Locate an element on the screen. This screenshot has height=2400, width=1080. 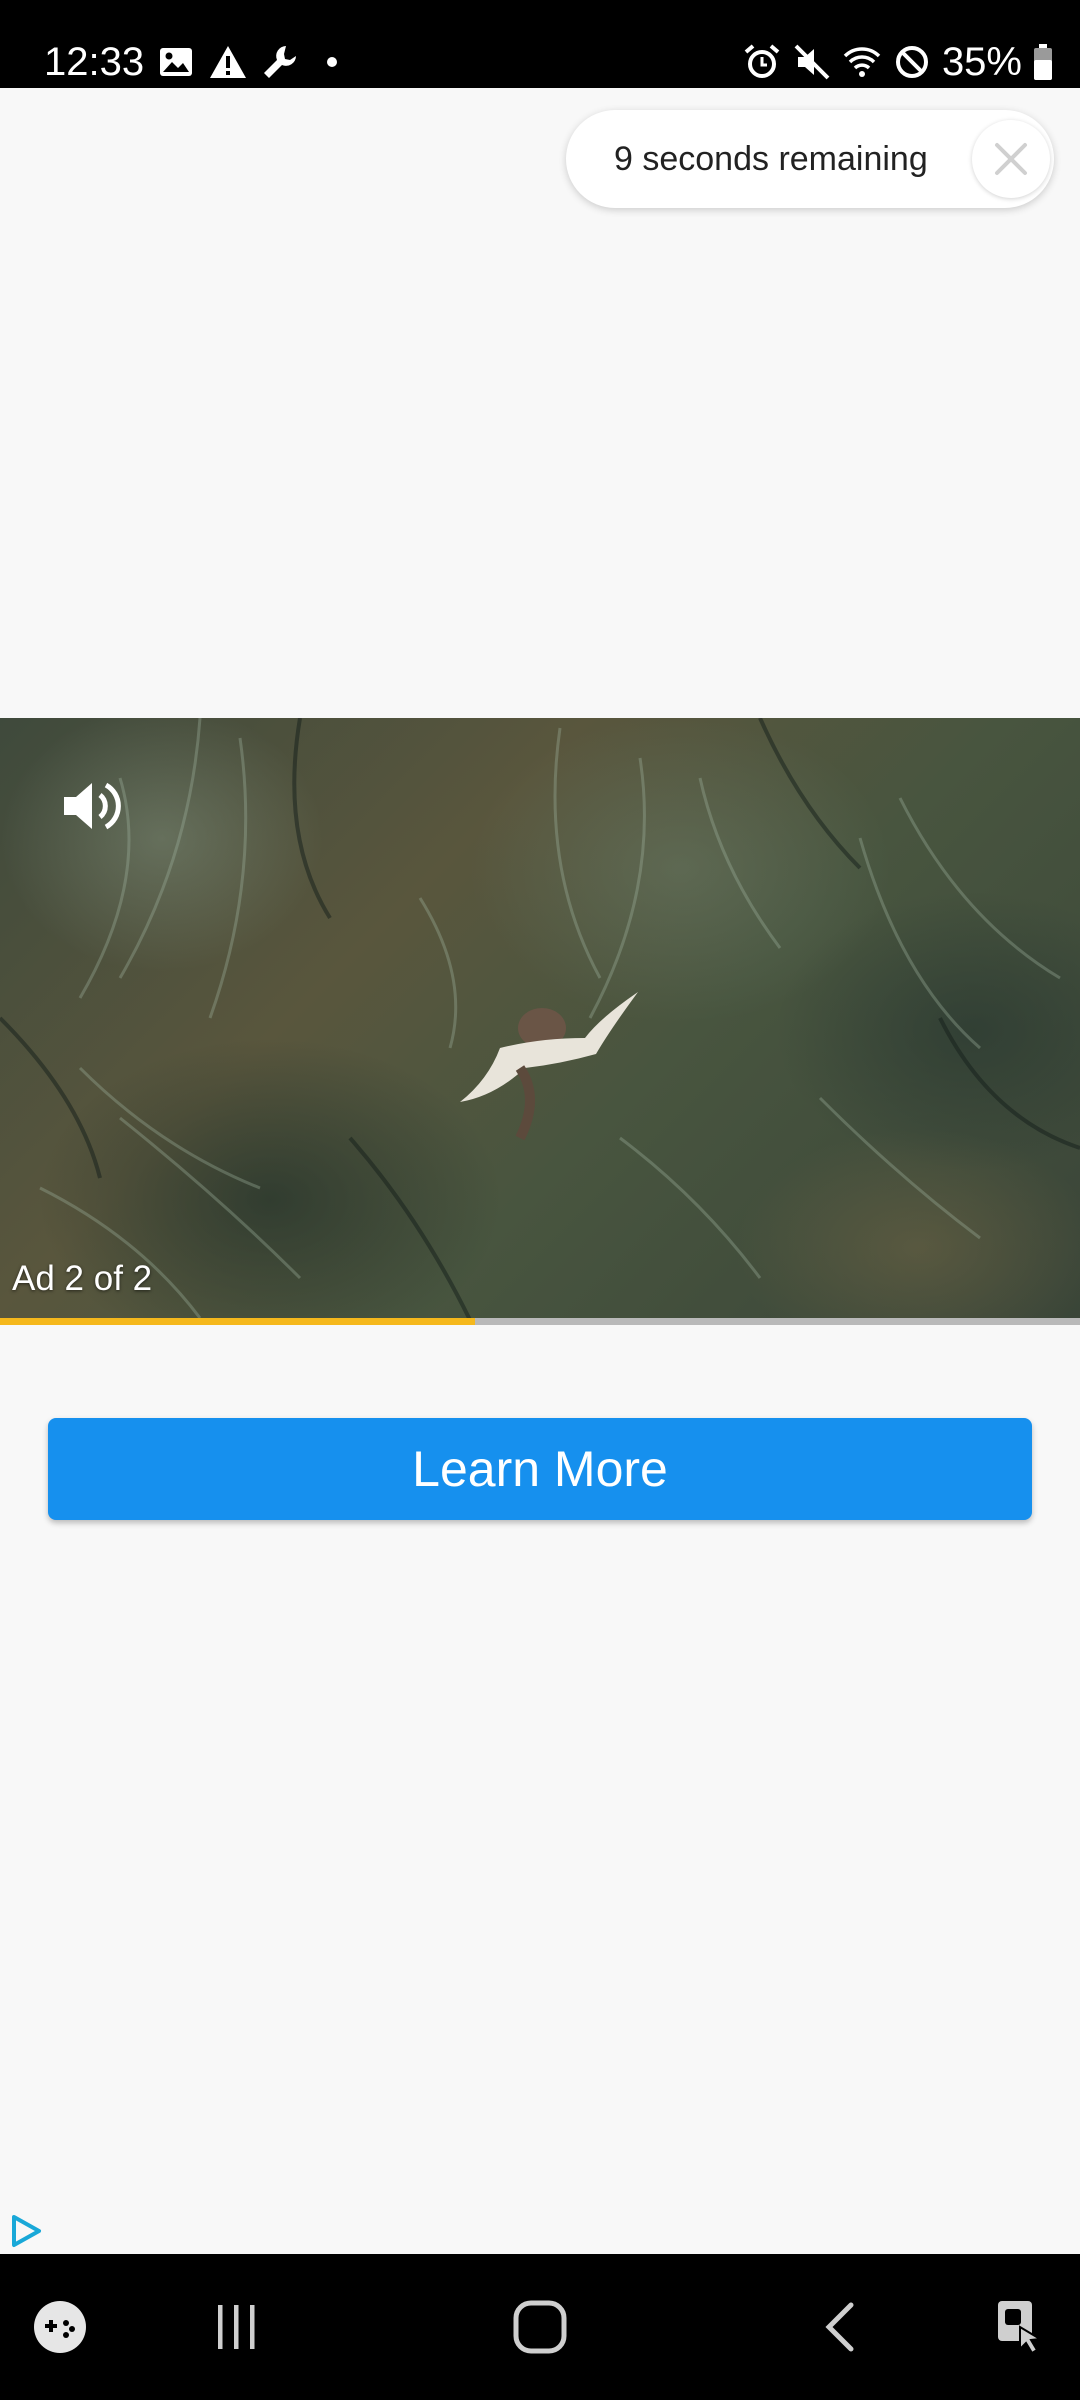
game-launcher-button is located at coordinates (60, 2327).